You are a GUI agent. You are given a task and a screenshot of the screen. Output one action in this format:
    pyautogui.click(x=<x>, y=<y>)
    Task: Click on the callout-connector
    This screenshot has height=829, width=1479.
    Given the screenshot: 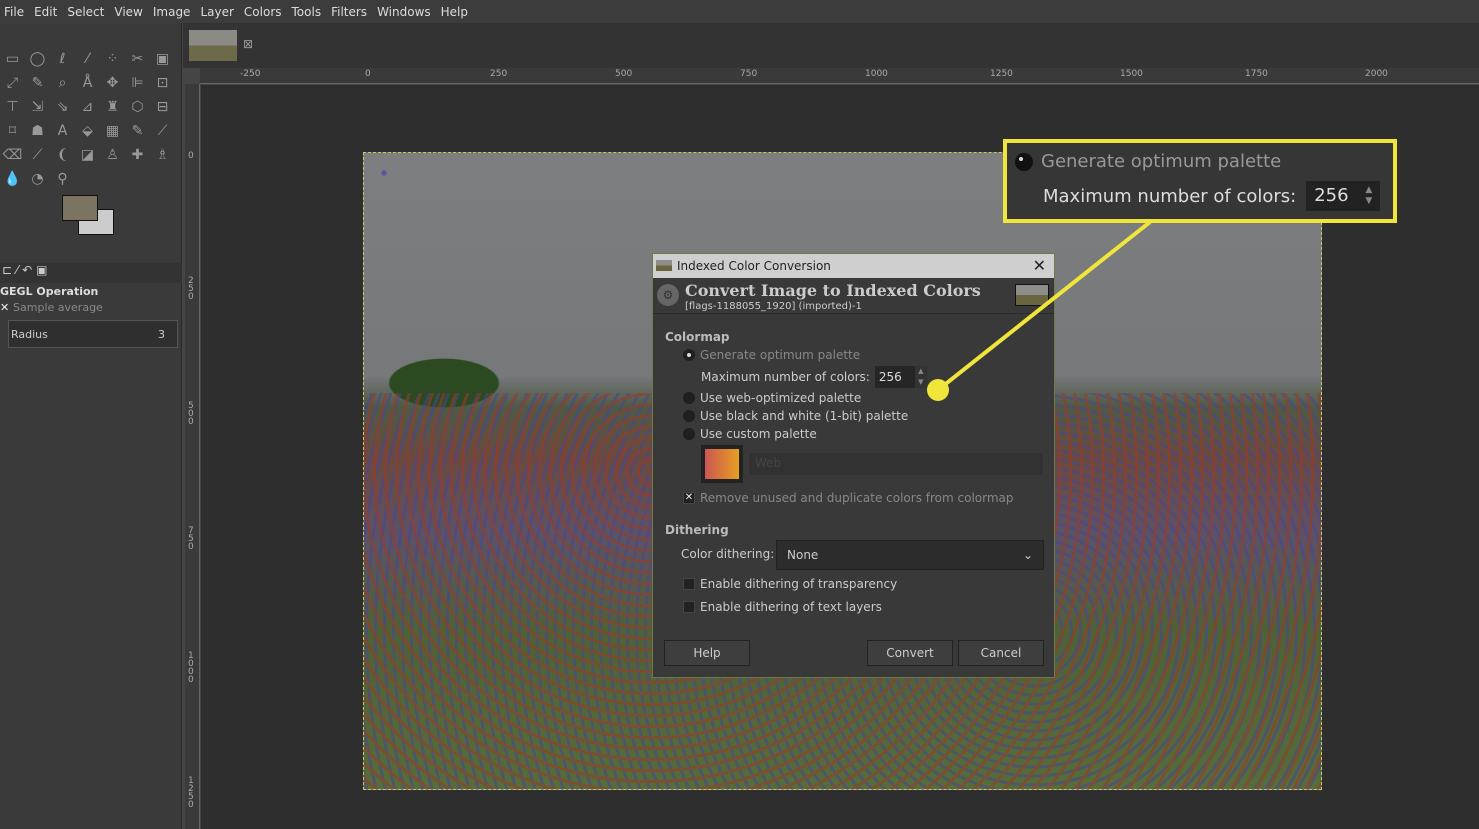 What is the action you would take?
    pyautogui.click(x=1039, y=310)
    